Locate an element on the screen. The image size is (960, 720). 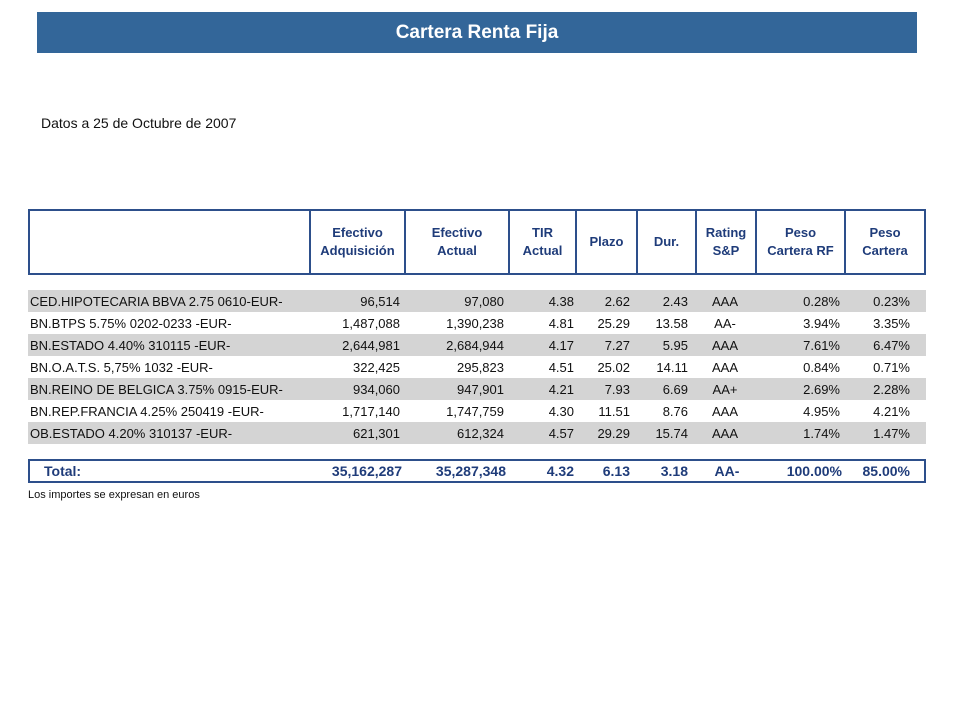
cell-act: 2,684,944 is located at coordinates (475, 345).